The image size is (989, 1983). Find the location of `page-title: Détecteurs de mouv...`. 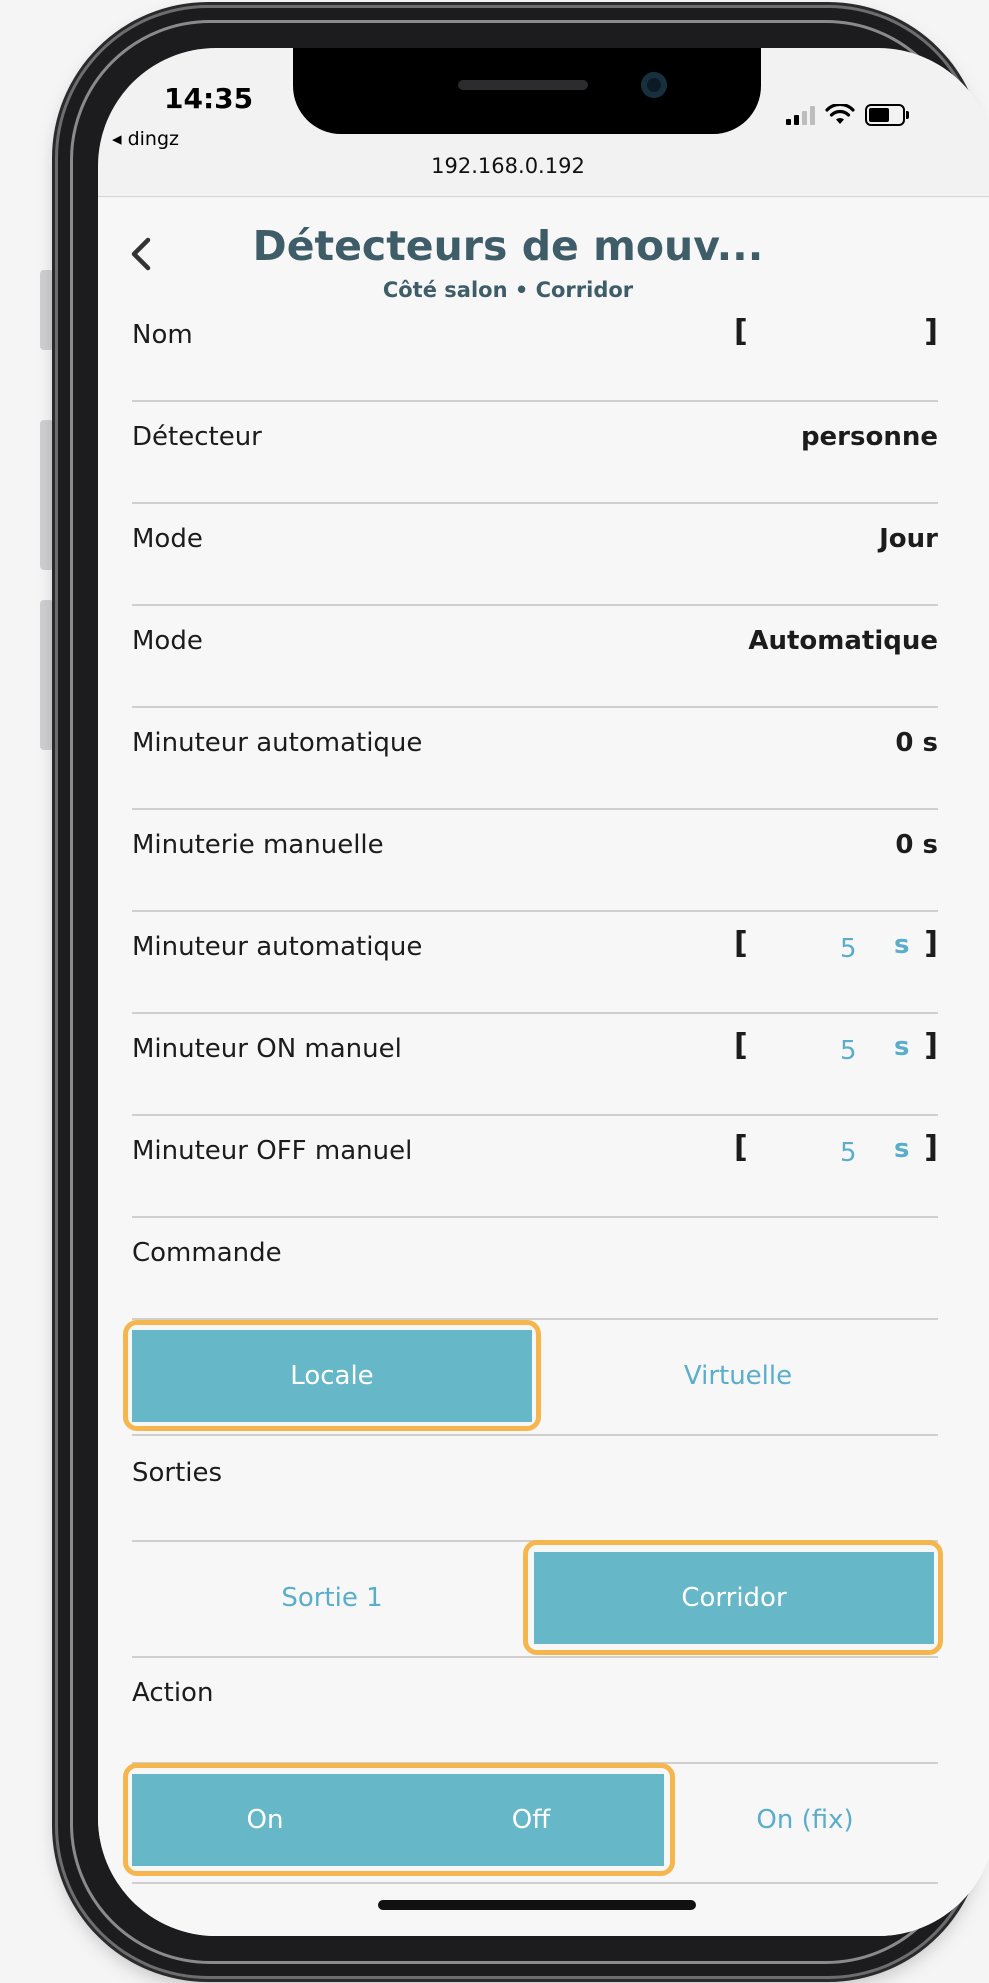

page-title: Détecteurs de mouv... is located at coordinates (508, 246).